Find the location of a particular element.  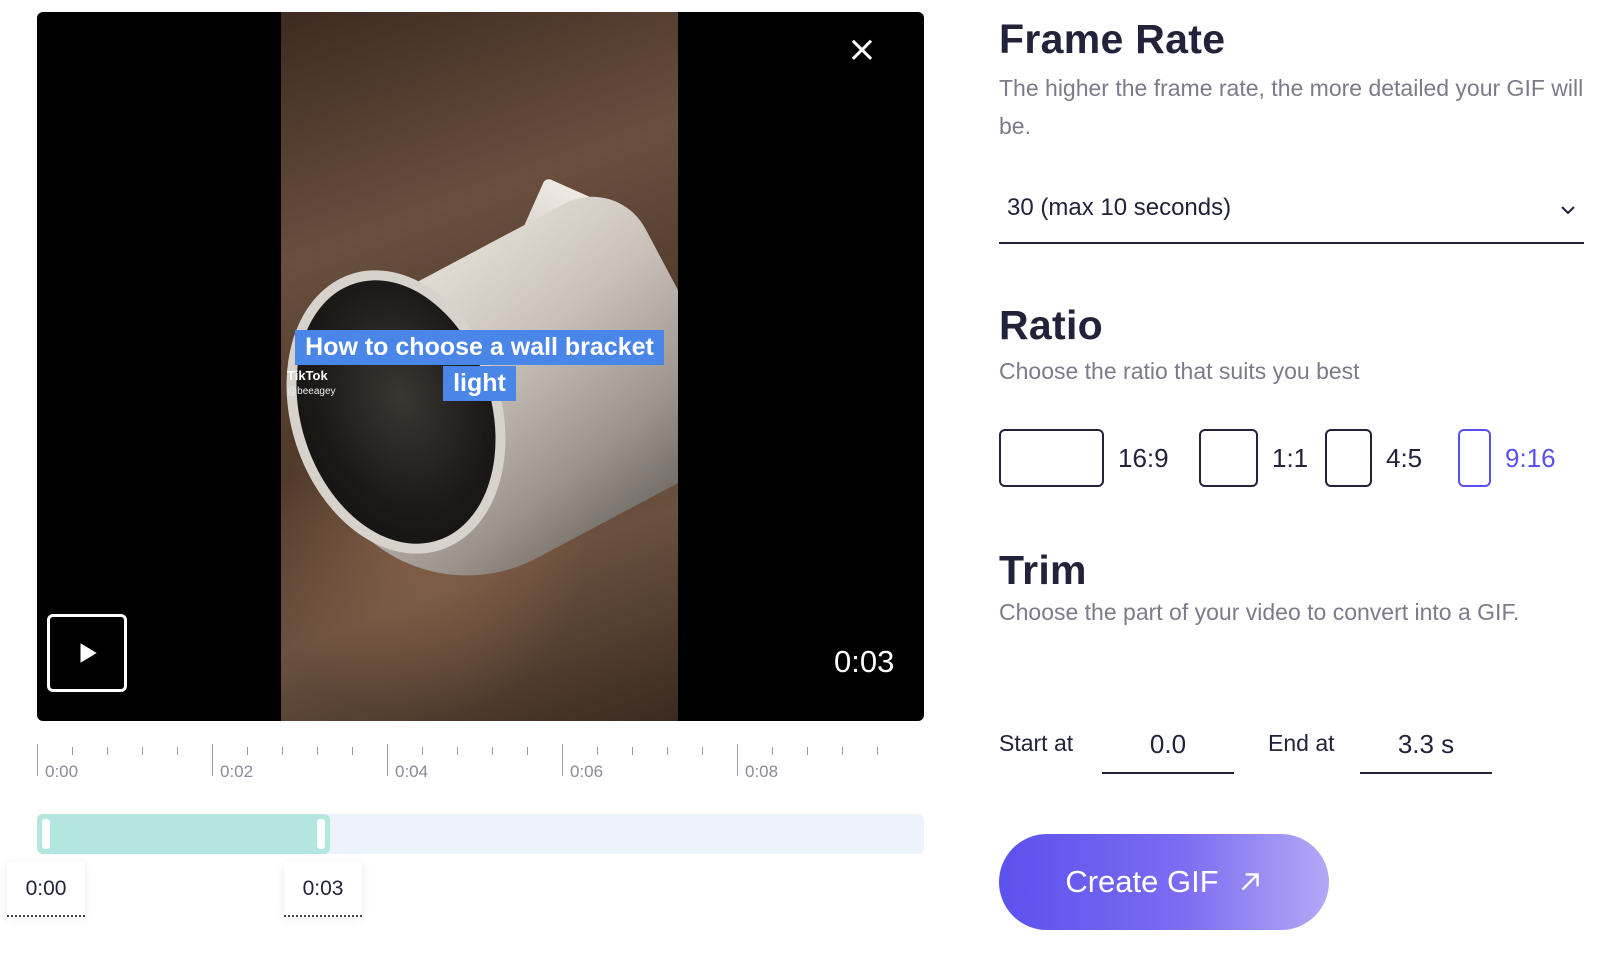

ratio-9-16-icon is located at coordinates (1474, 458).